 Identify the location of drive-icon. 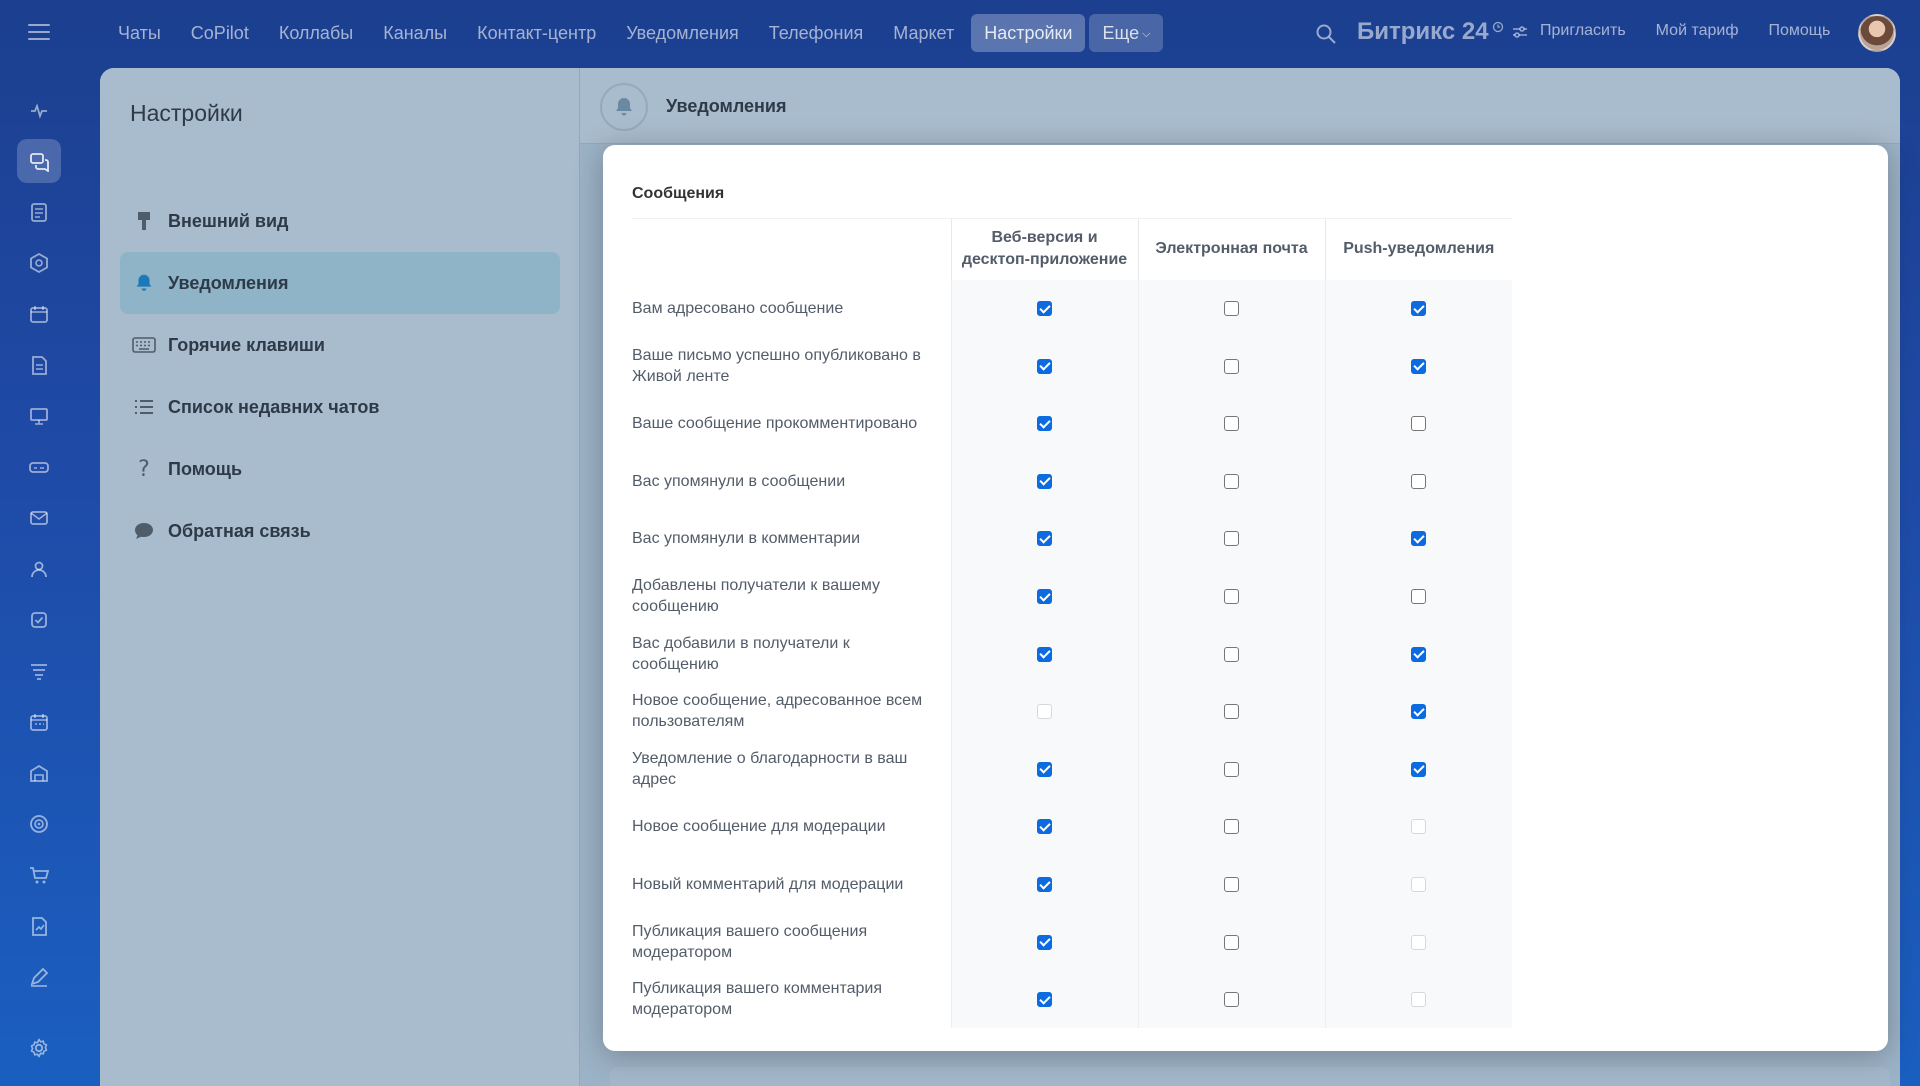
(39, 467).